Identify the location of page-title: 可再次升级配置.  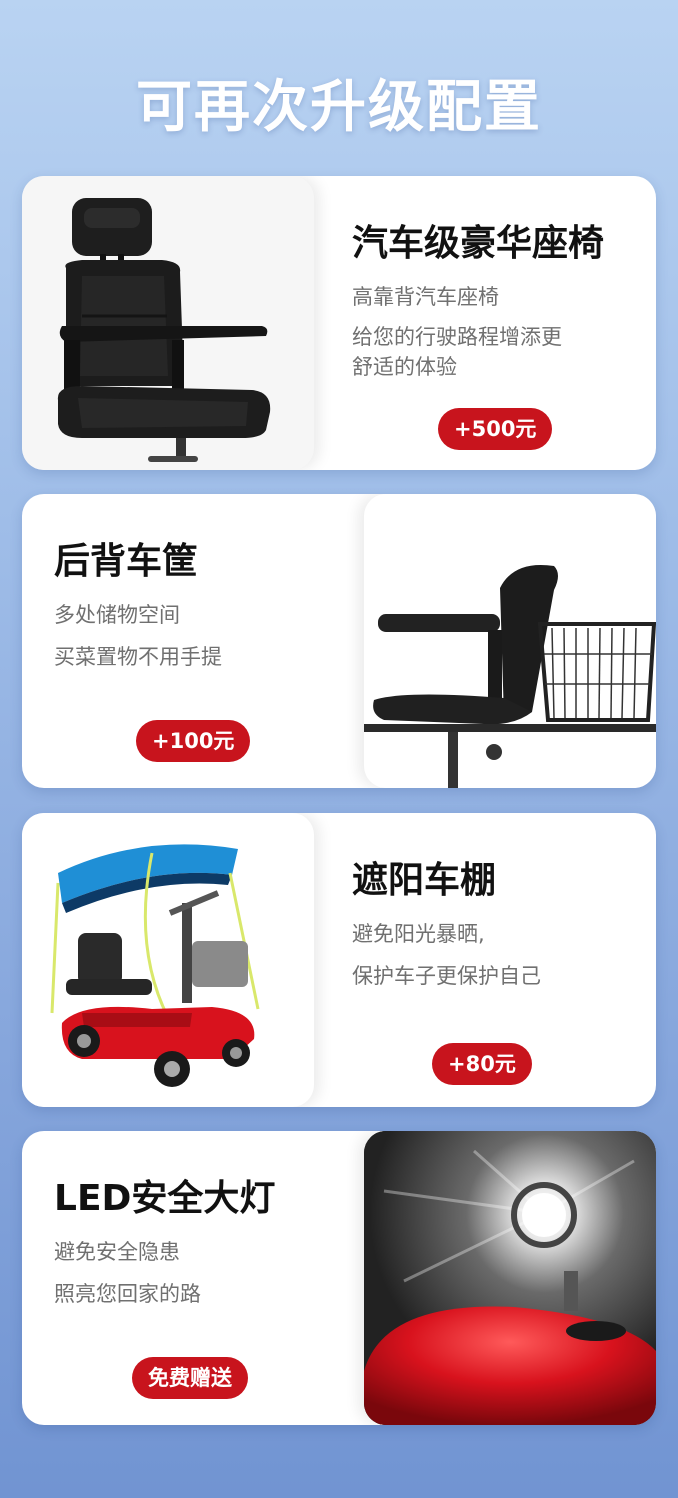
(339, 107).